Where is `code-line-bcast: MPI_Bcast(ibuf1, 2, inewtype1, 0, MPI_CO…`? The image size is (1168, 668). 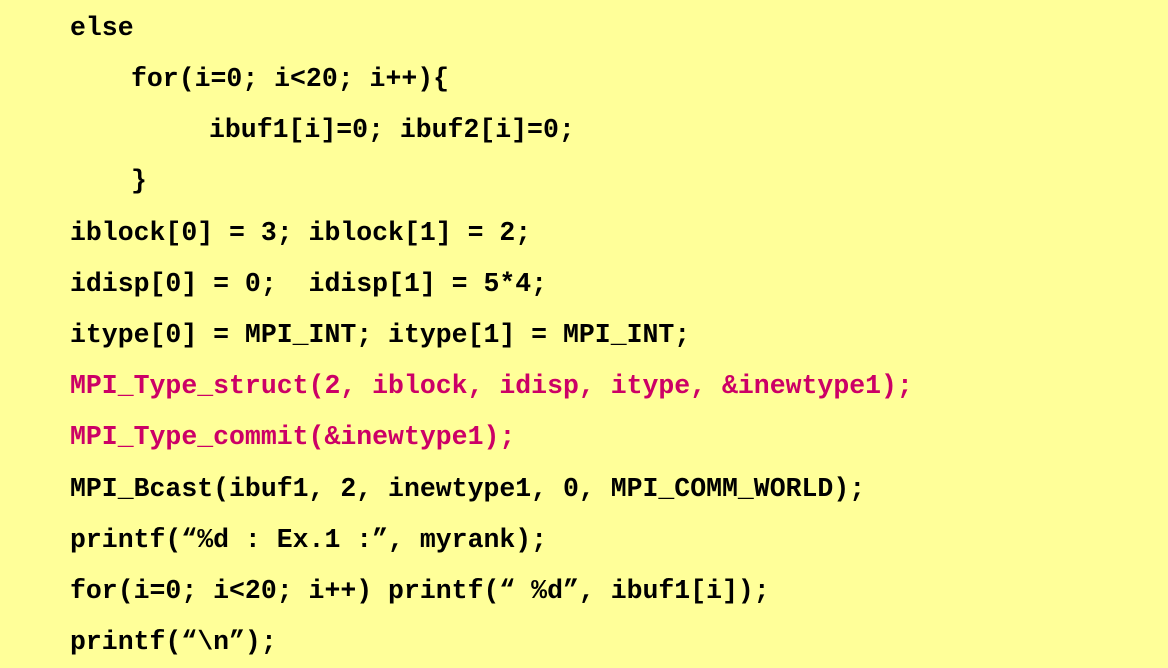 code-line-bcast: MPI_Bcast(ibuf1, 2, inewtype1, 0, MPI_CO… is located at coordinates (468, 489).